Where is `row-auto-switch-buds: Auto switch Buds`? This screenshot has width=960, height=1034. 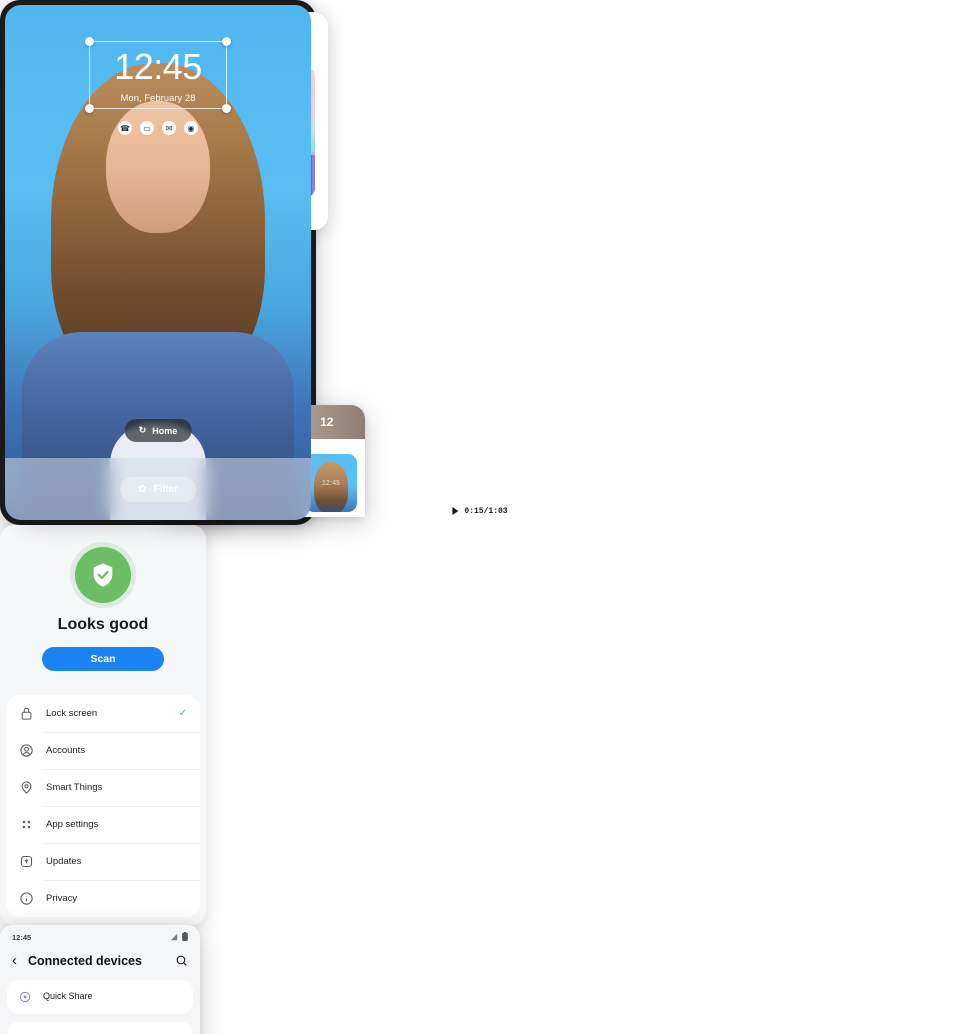 row-auto-switch-buds: Auto switch Buds is located at coordinates (100, 1028).